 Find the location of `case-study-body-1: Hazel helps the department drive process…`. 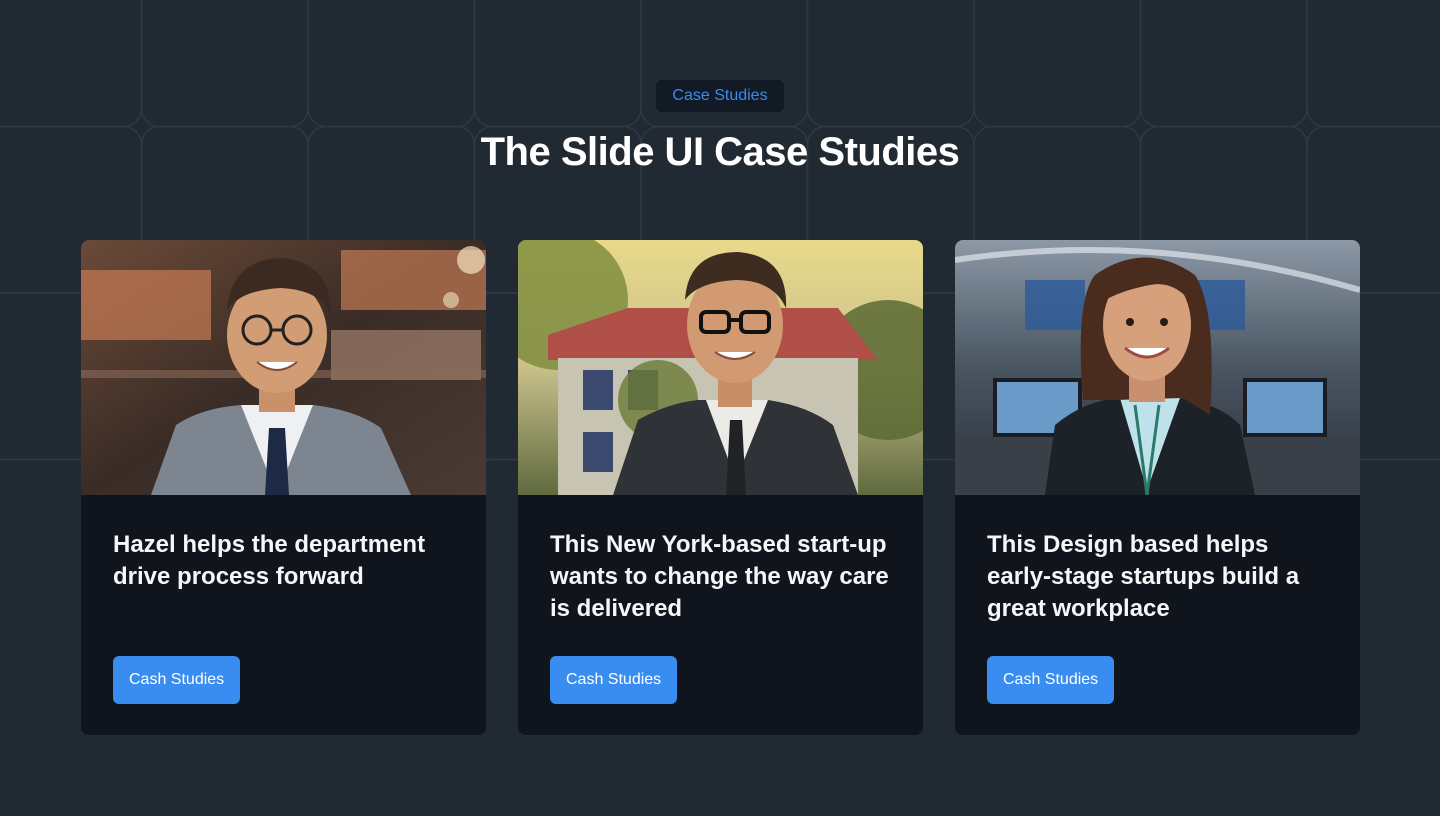

case-study-body-1: Hazel helps the department drive process… is located at coordinates (283, 615).